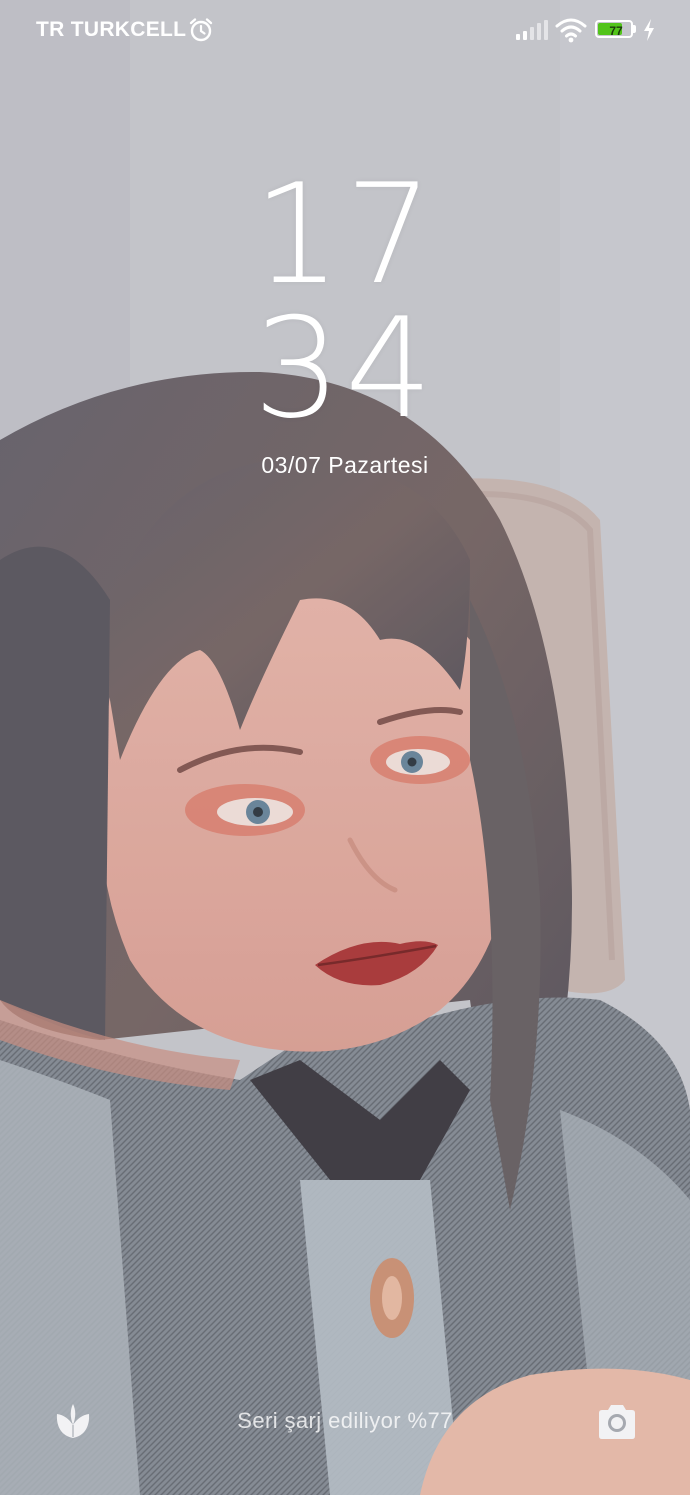 This screenshot has height=1495, width=690. Describe the element at coordinates (617, 1422) in the screenshot. I see `camera-icon` at that location.